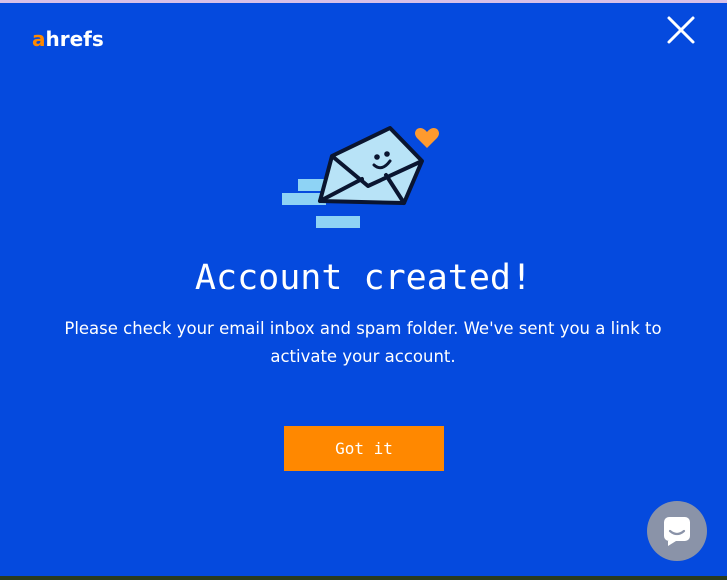  Describe the element at coordinates (39, 39) in the screenshot. I see `logo-accent-letter: a` at that location.